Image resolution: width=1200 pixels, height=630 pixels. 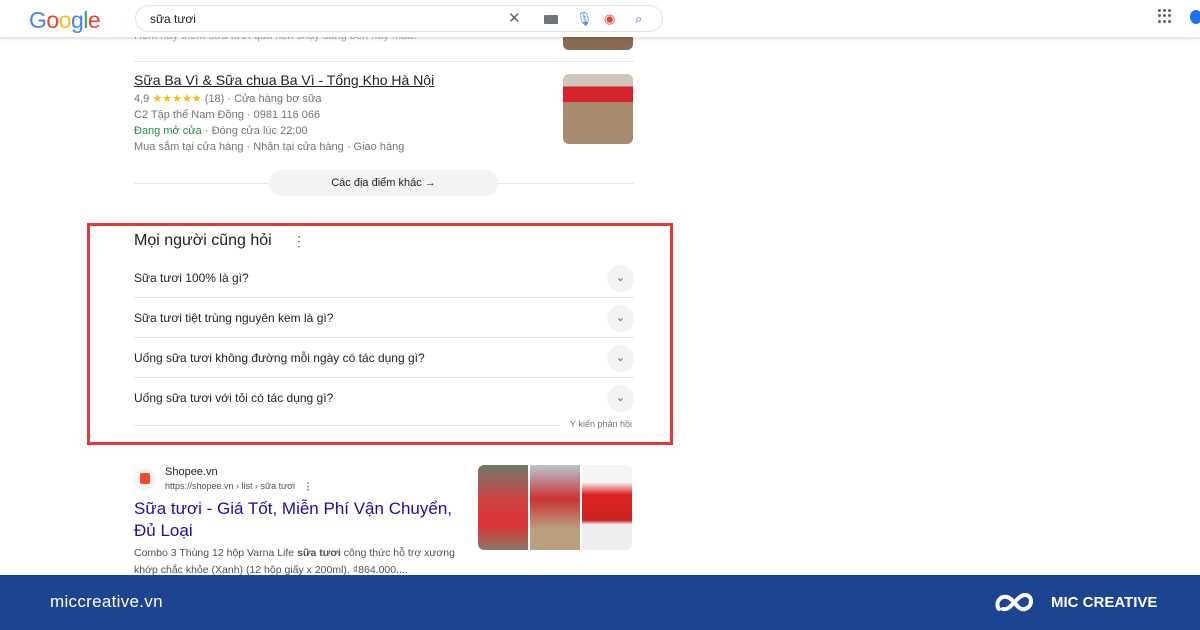 What do you see at coordinates (168, 131) in the screenshot?
I see `open-status: Đang mở cửa` at bounding box center [168, 131].